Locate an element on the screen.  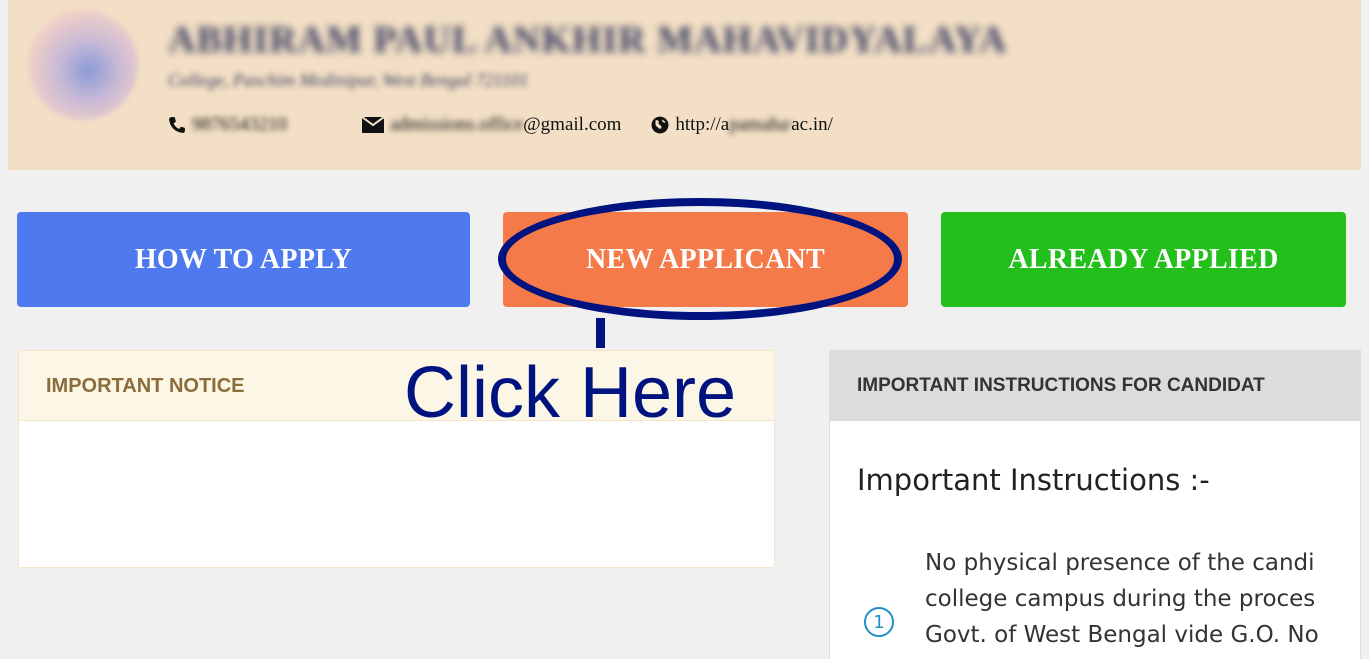
envelope-icon is located at coordinates (373, 125).